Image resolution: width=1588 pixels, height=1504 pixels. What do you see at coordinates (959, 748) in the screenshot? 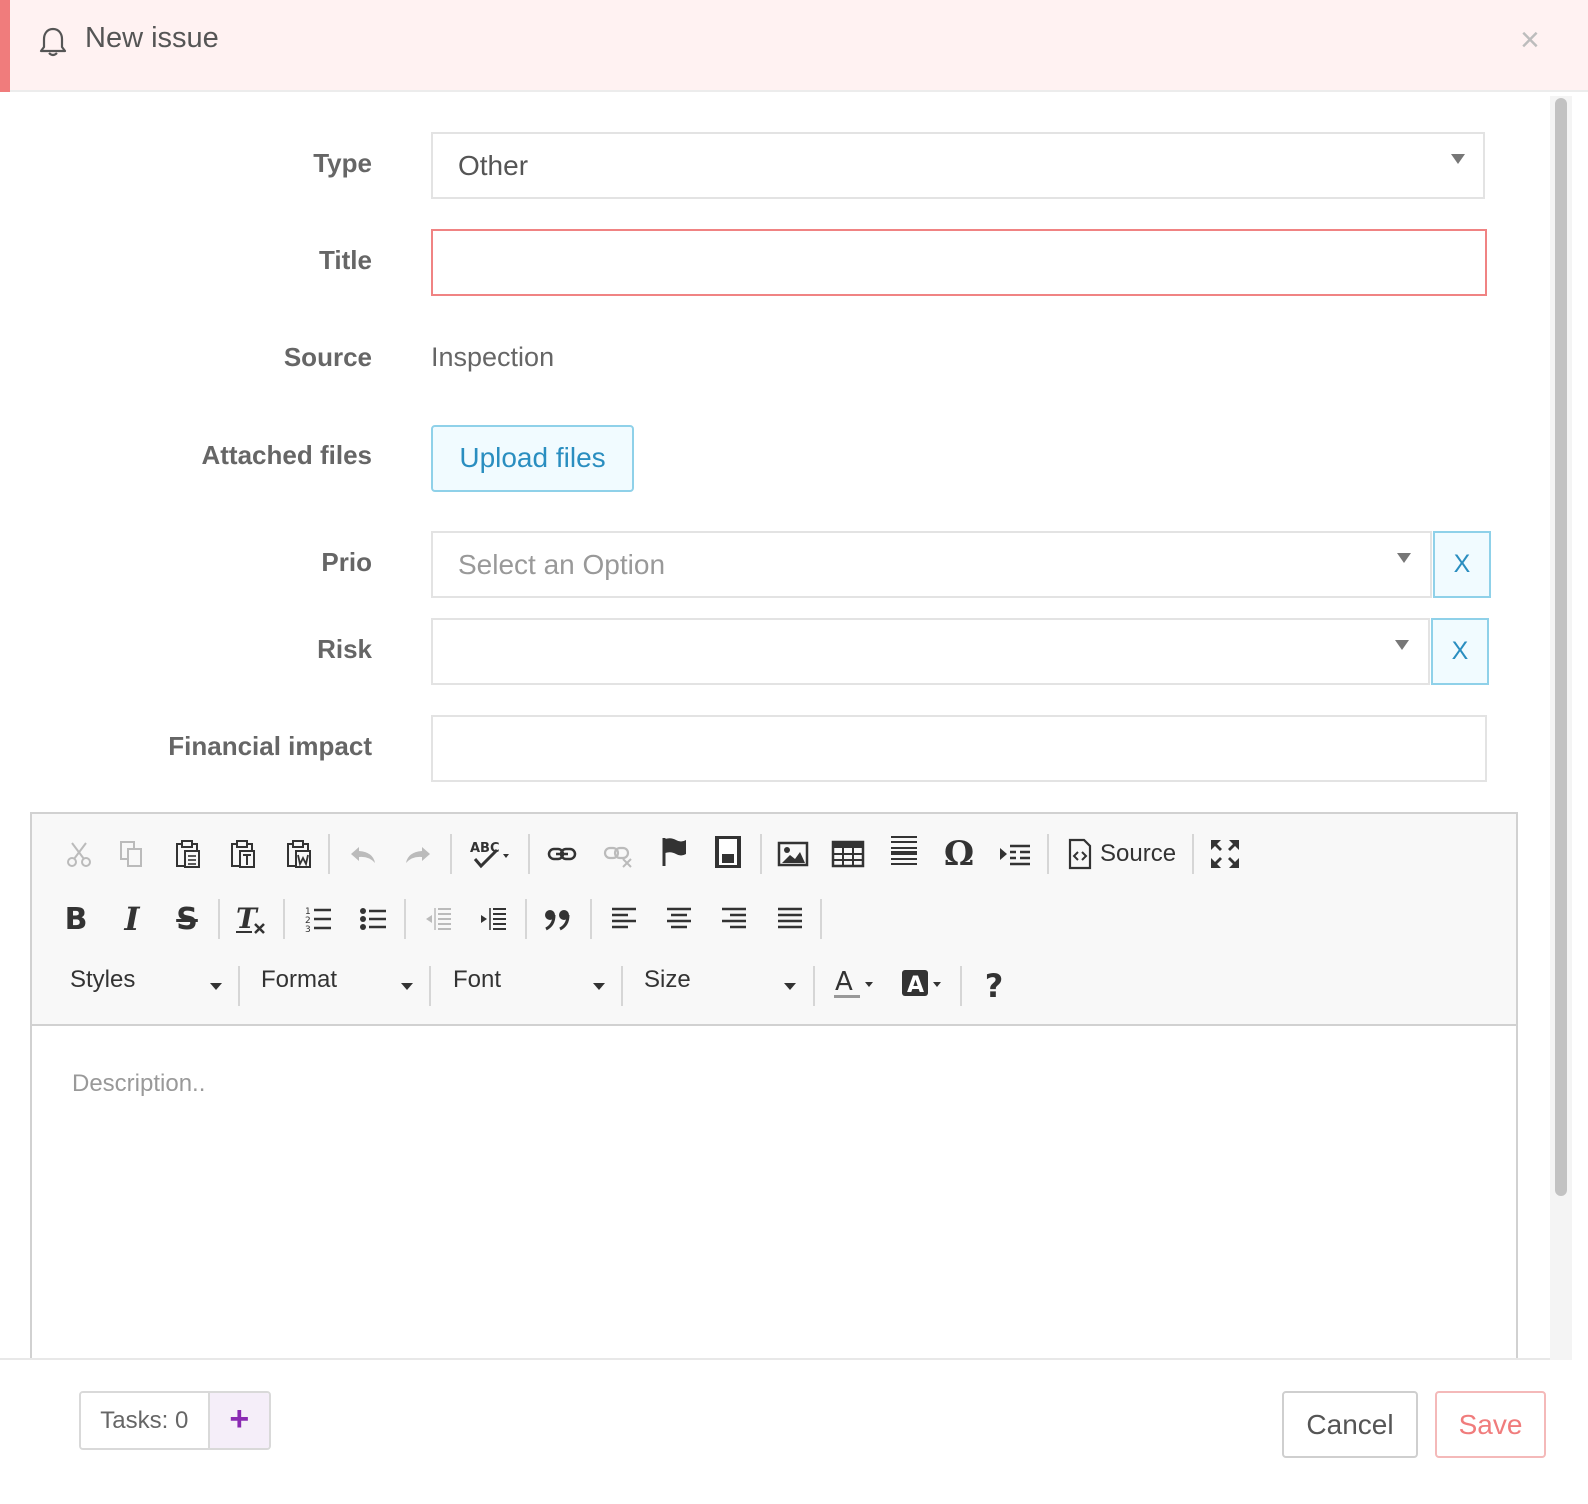
I see `financial-impact-input` at bounding box center [959, 748].